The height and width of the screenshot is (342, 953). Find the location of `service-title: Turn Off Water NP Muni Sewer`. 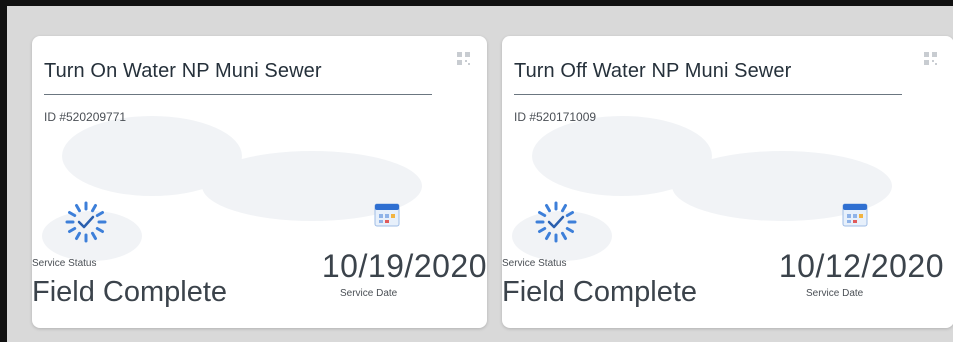

service-title: Turn Off Water NP Muni Sewer is located at coordinates (653, 71).